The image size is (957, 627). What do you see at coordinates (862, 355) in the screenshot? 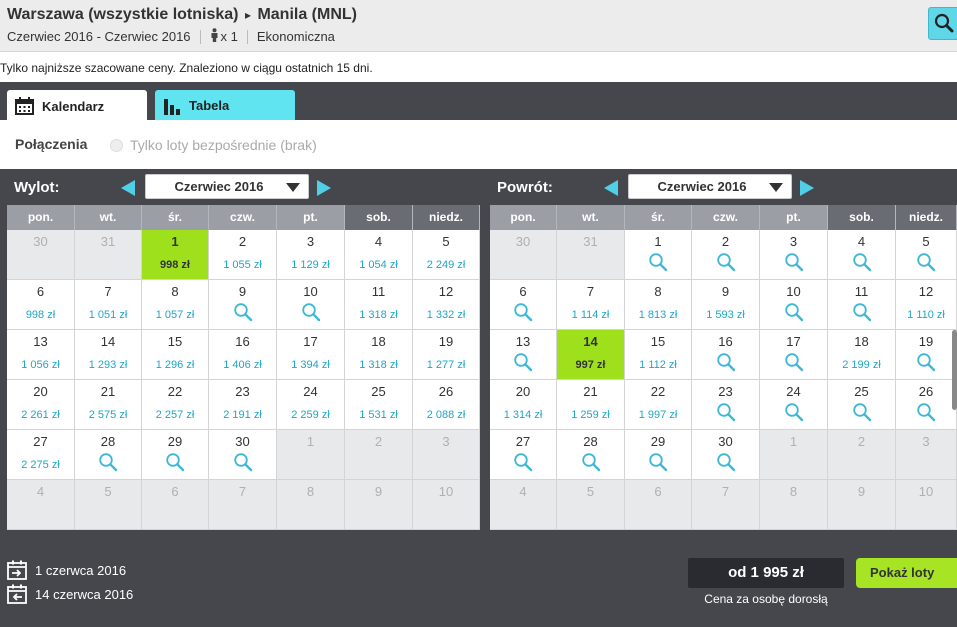
I see `inbound-day-cell: 18 2 199 zł` at bounding box center [862, 355].